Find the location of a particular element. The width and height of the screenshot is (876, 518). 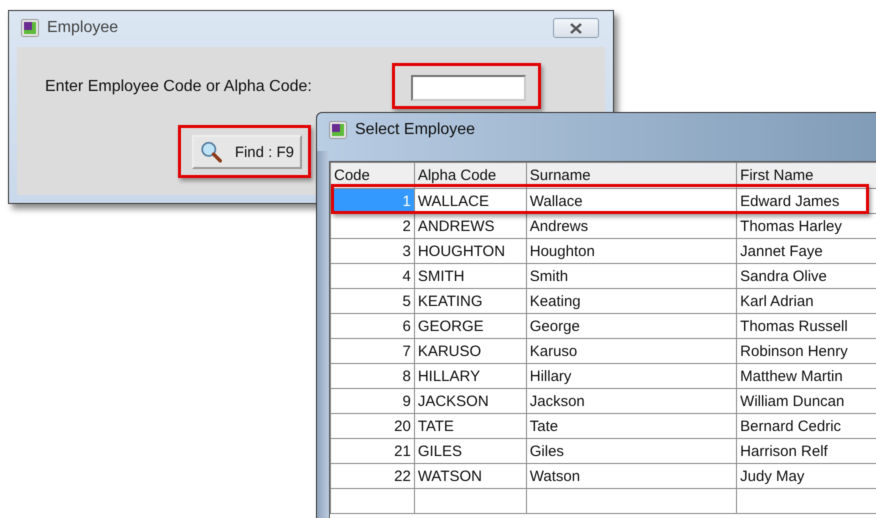

table-cell: 22 is located at coordinates (372, 476).